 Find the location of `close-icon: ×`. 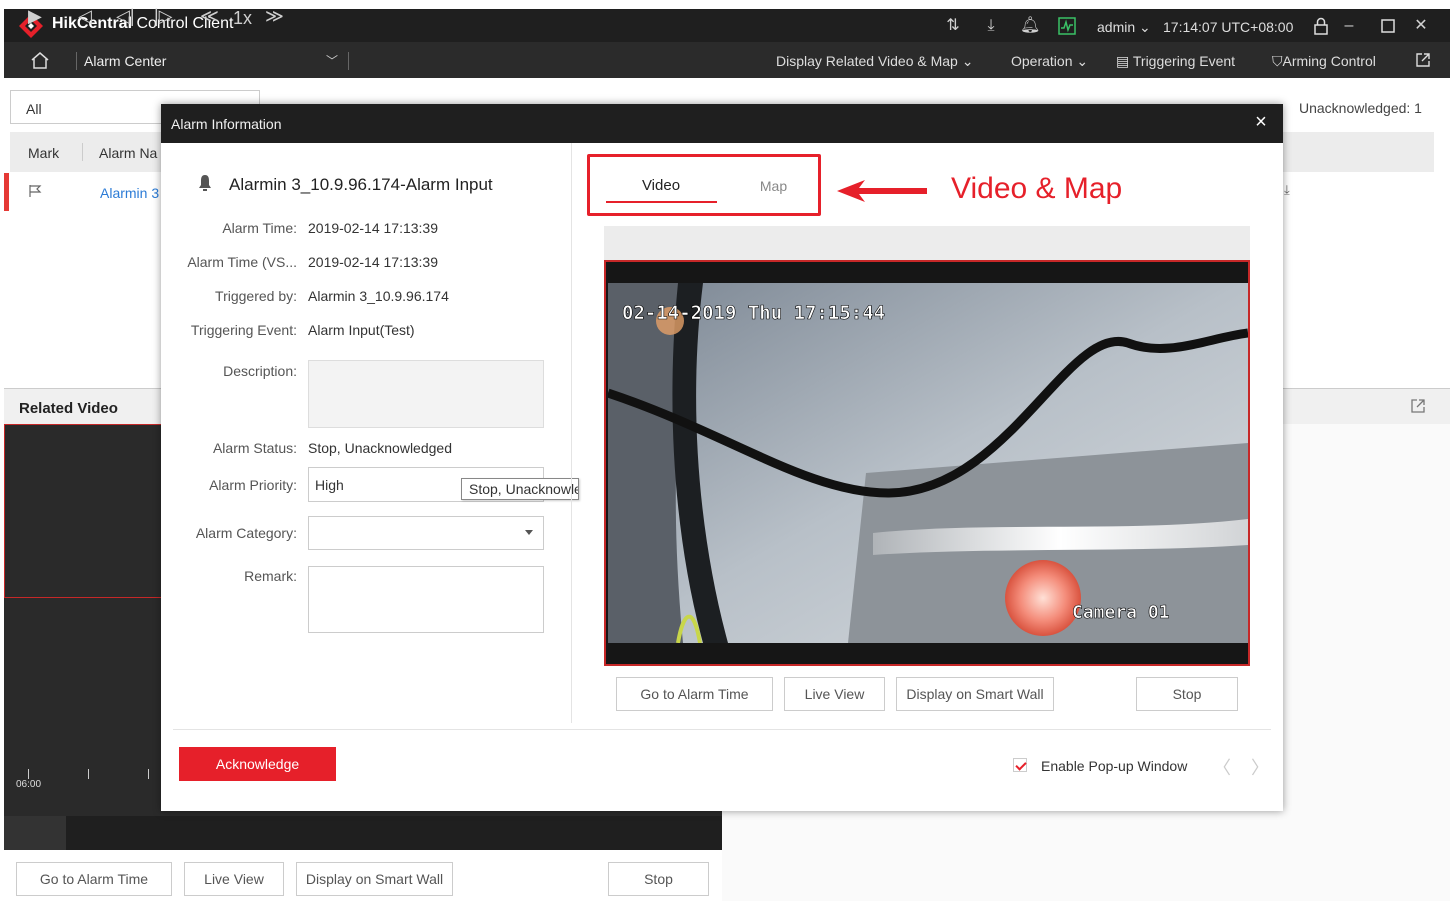

close-icon: × is located at coordinates (1261, 122).